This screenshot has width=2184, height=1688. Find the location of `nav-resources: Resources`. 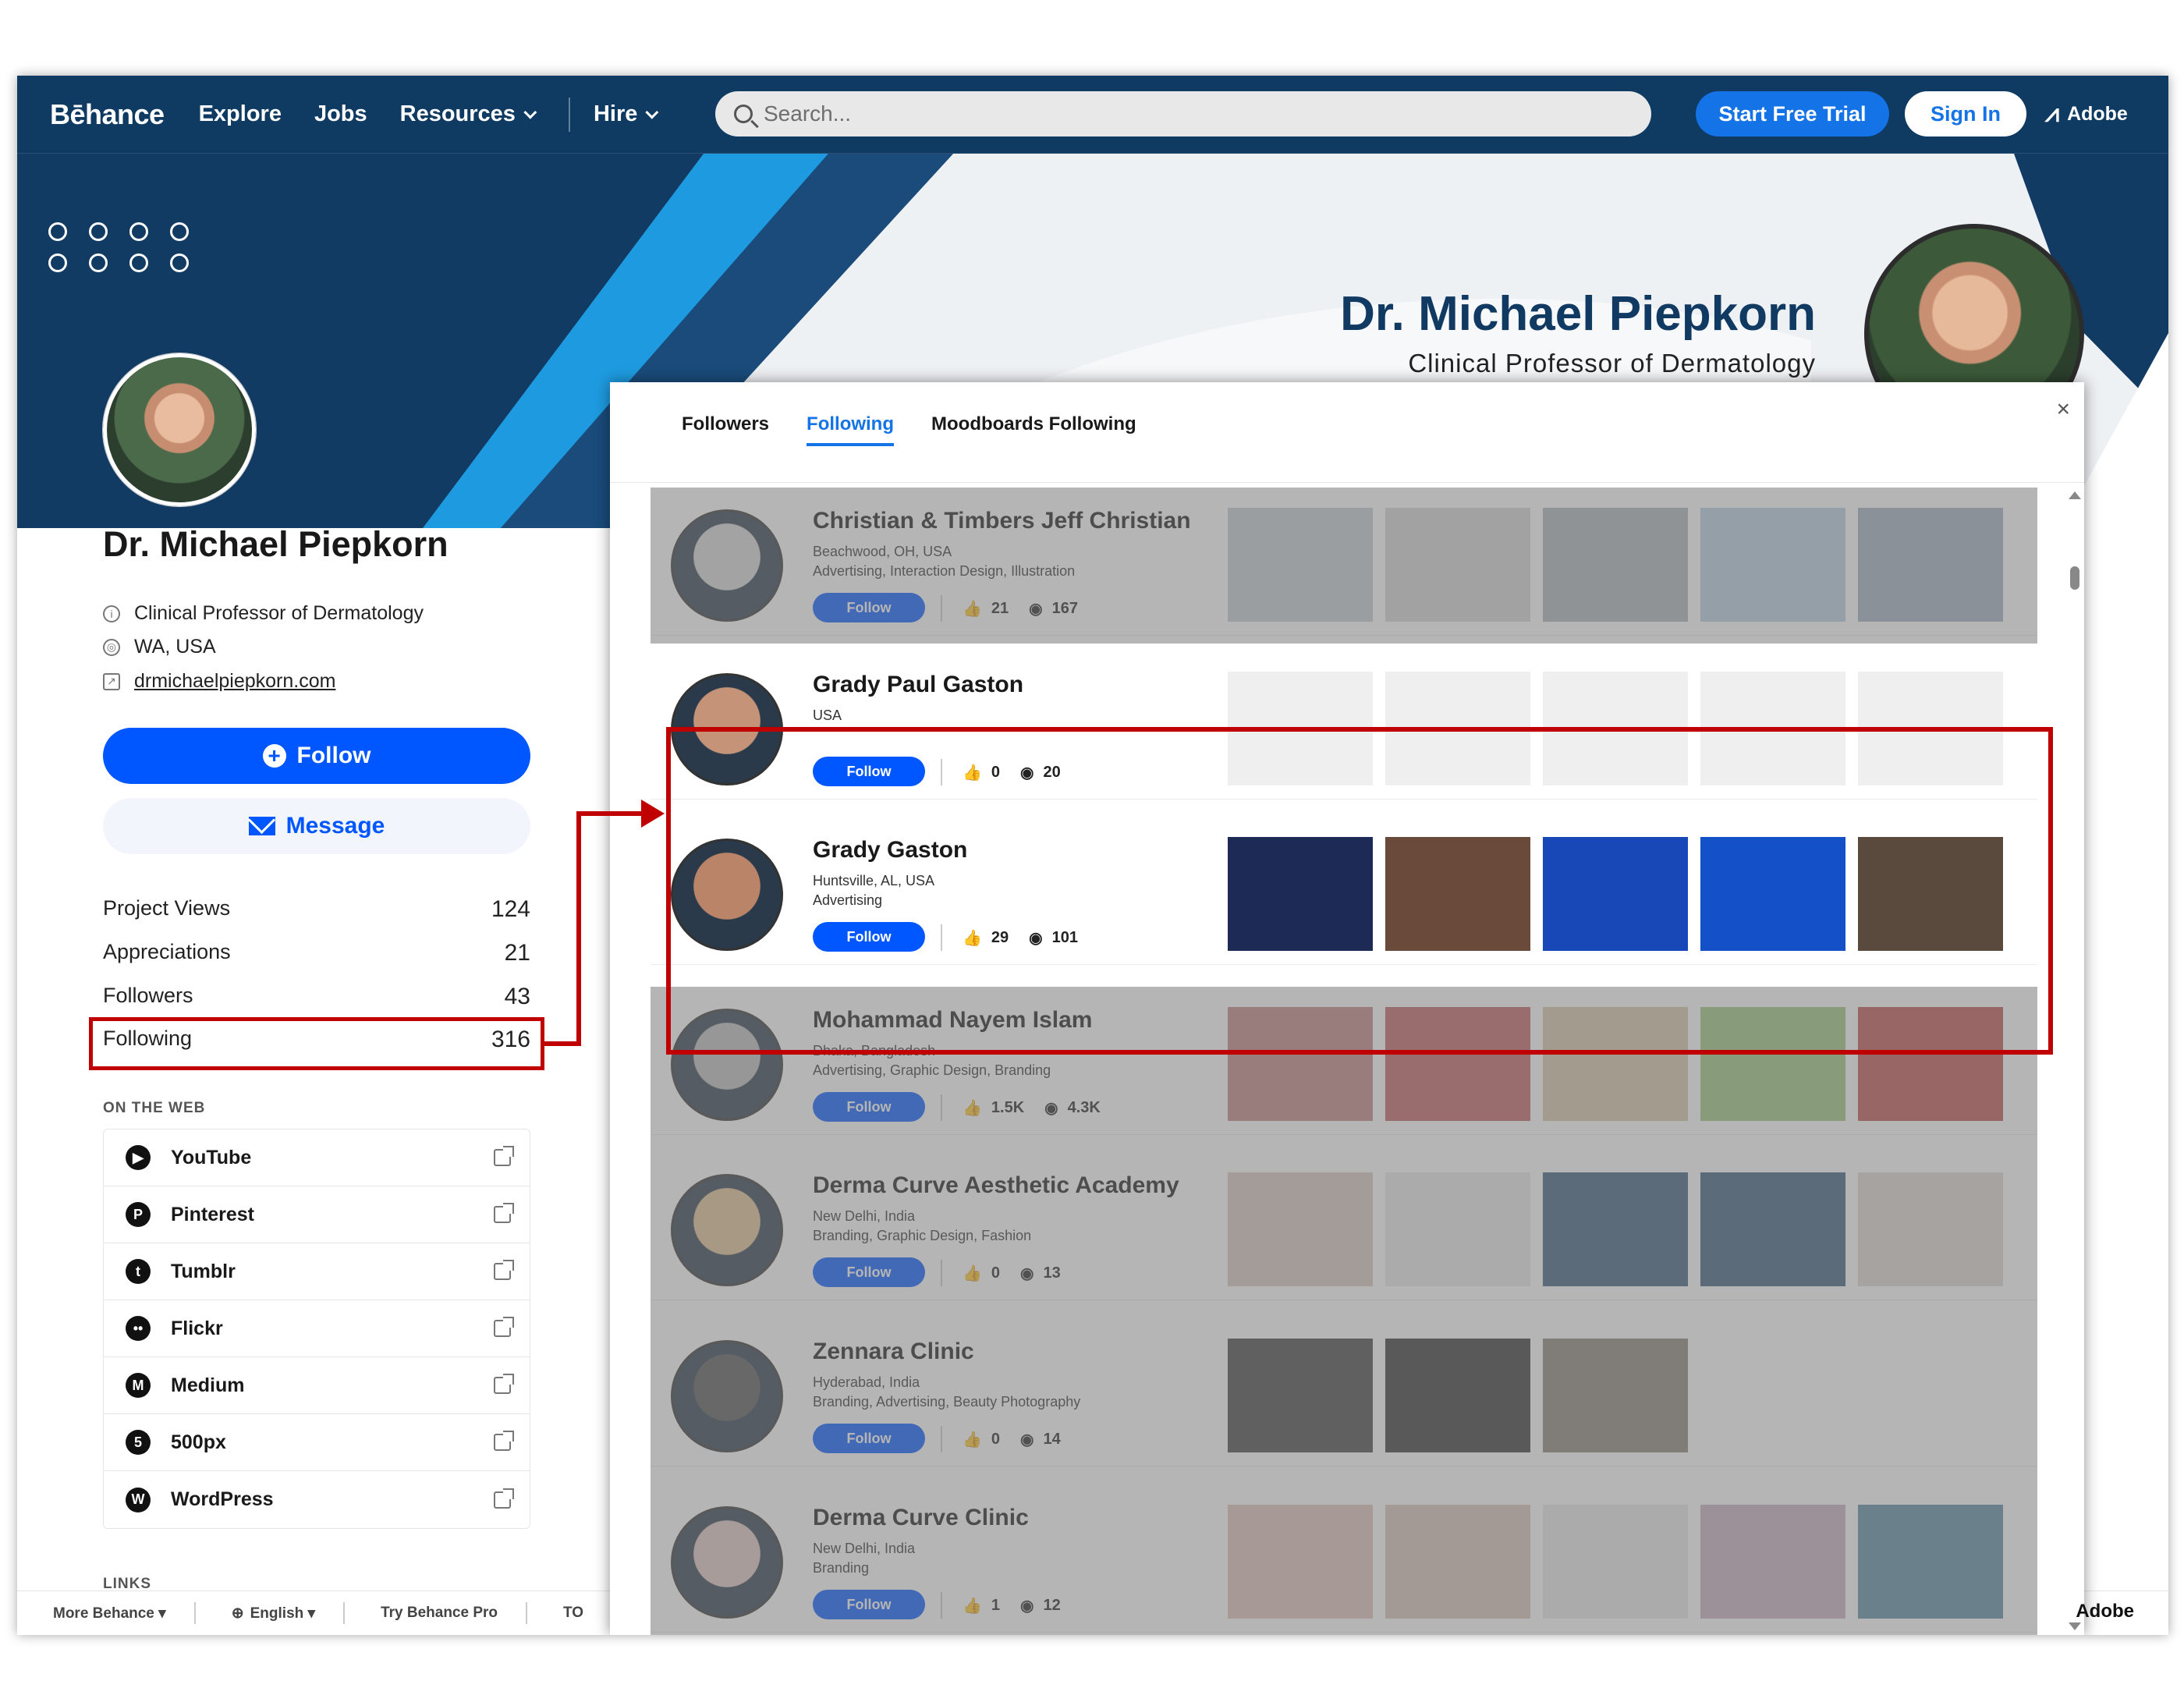

nav-resources: Resources is located at coordinates (468, 114).